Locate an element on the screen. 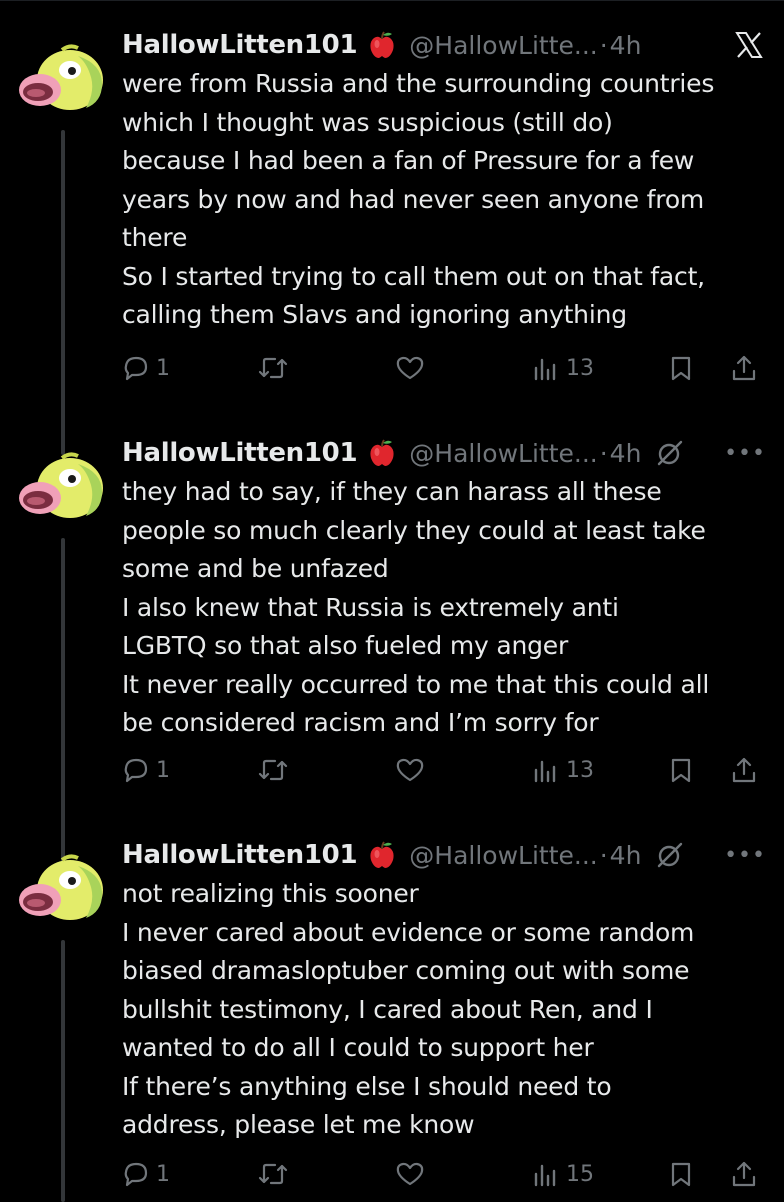  top-divider is located at coordinates (392, 0).